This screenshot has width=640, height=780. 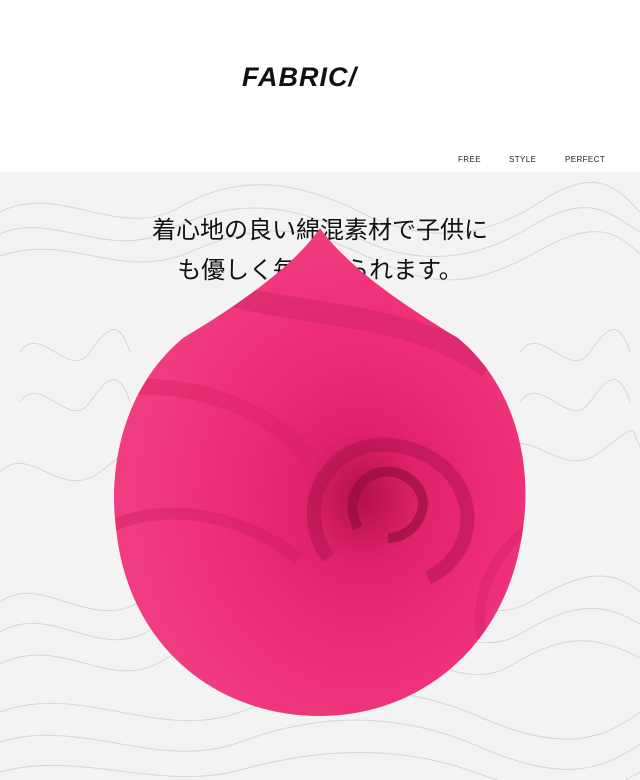 What do you see at coordinates (320, 162) in the screenshot?
I see `feature-tags: FREE STYLE PERFECT` at bounding box center [320, 162].